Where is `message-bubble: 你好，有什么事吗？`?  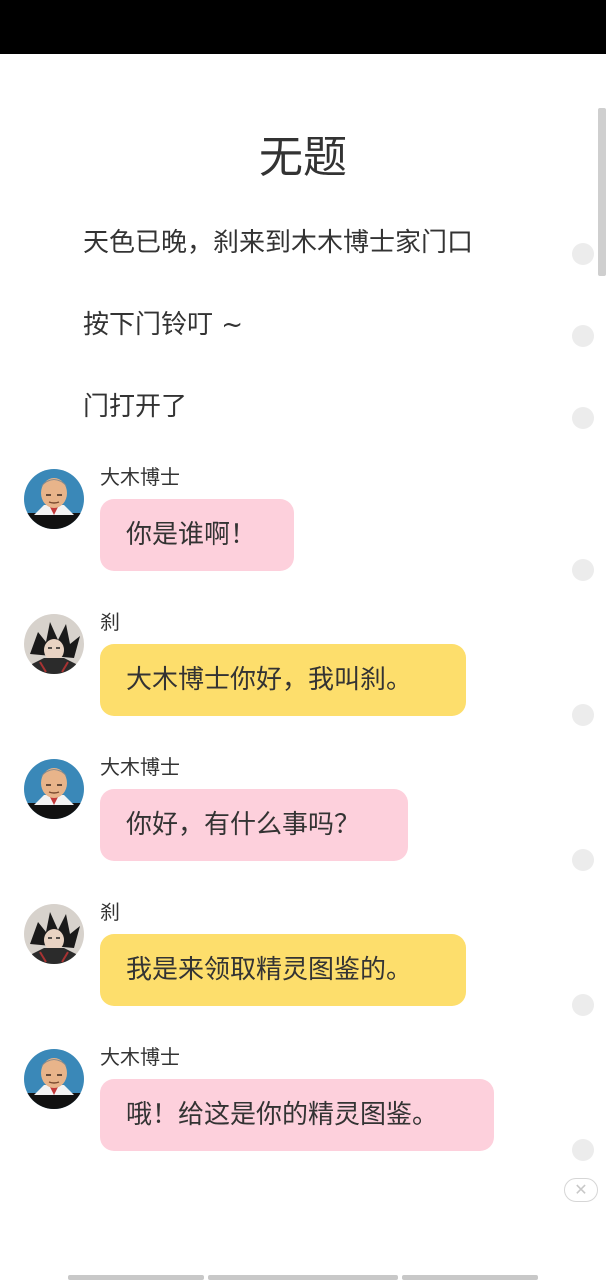
message-bubble: 你好，有什么事吗？ is located at coordinates (254, 825).